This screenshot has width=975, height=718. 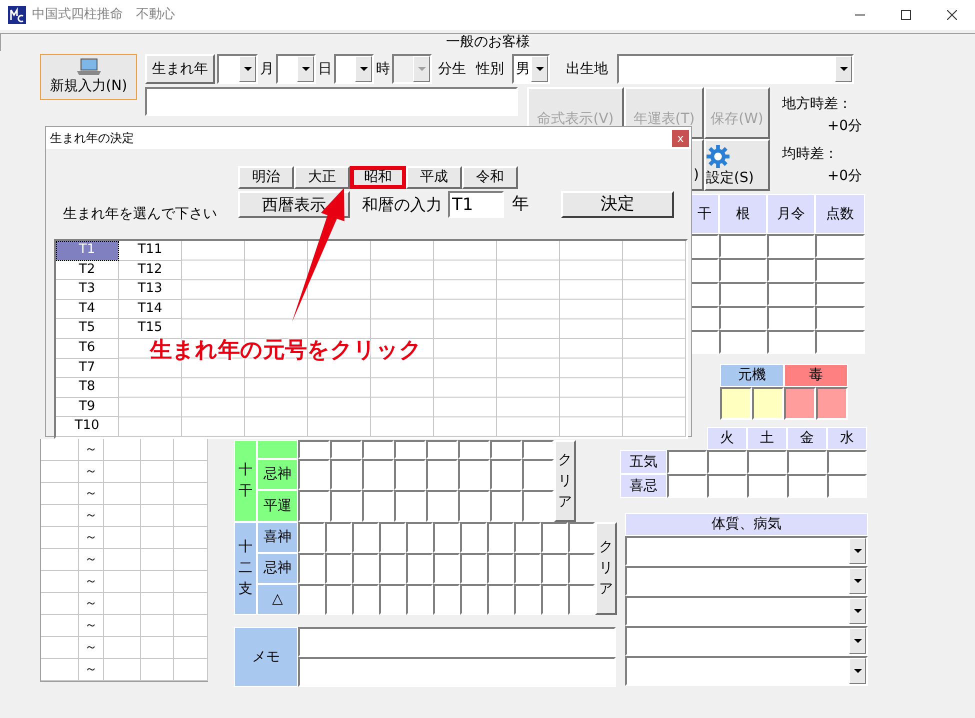 I want to click on era-button: 大正, so click(x=322, y=177).